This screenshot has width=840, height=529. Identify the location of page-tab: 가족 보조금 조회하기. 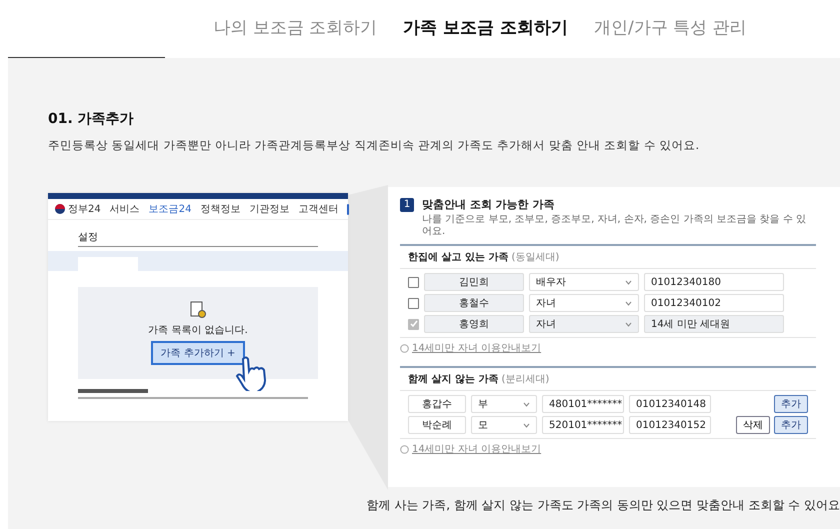
(485, 27).